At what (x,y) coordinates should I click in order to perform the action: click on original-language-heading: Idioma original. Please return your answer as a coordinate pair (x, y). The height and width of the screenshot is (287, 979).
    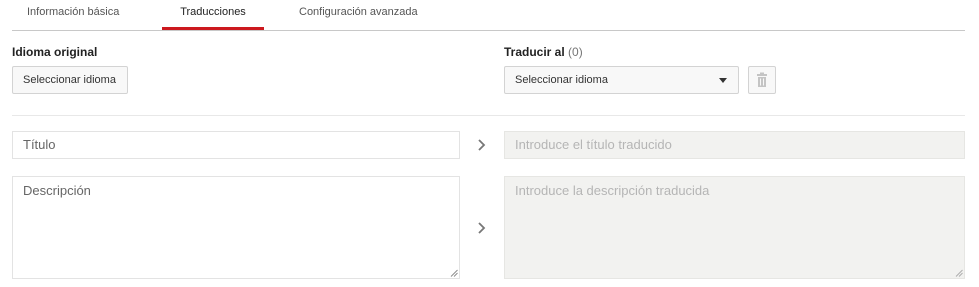
    Looking at the image, I should click on (55, 52).